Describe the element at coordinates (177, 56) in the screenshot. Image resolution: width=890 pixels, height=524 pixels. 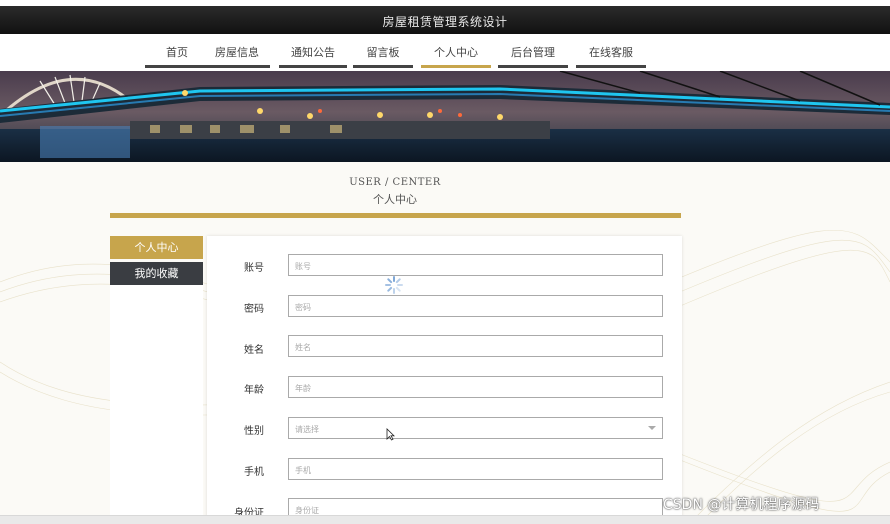
I see `nav-item-home: 首页` at that location.